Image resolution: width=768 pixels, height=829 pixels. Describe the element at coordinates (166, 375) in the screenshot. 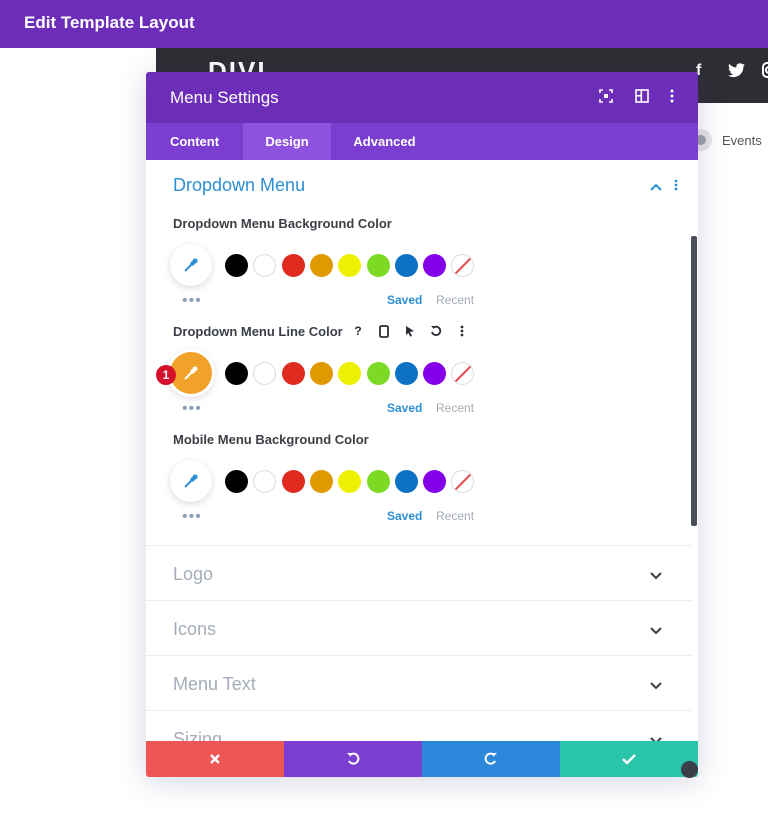

I see `step-badge: 1` at that location.